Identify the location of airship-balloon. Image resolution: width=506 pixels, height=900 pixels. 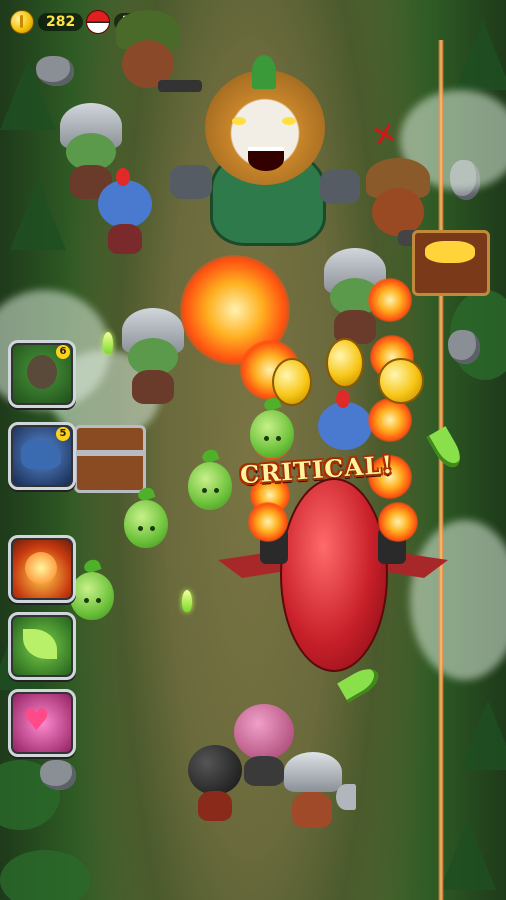
(334, 575).